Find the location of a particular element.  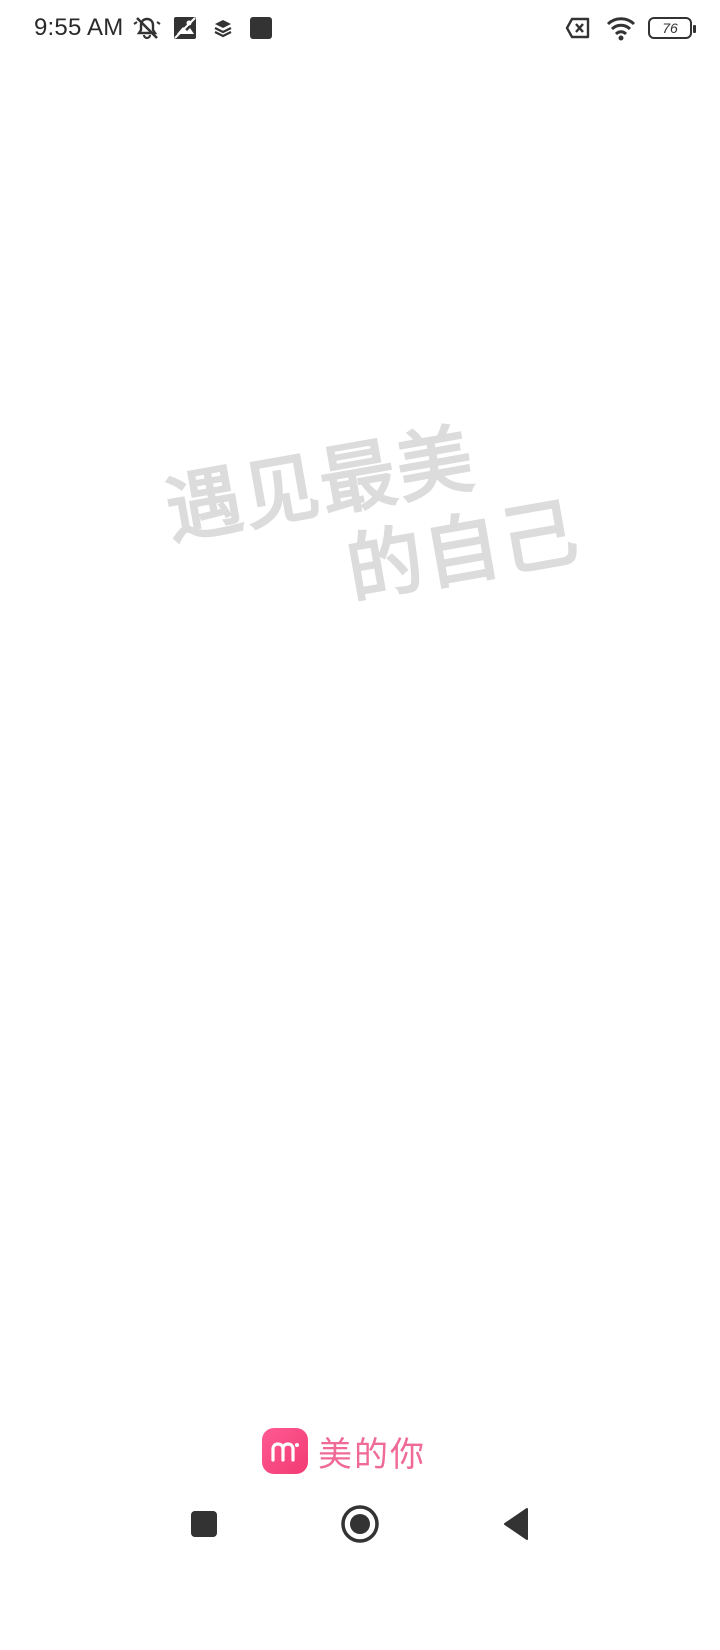

back-triangle-icon is located at coordinates (516, 1524).